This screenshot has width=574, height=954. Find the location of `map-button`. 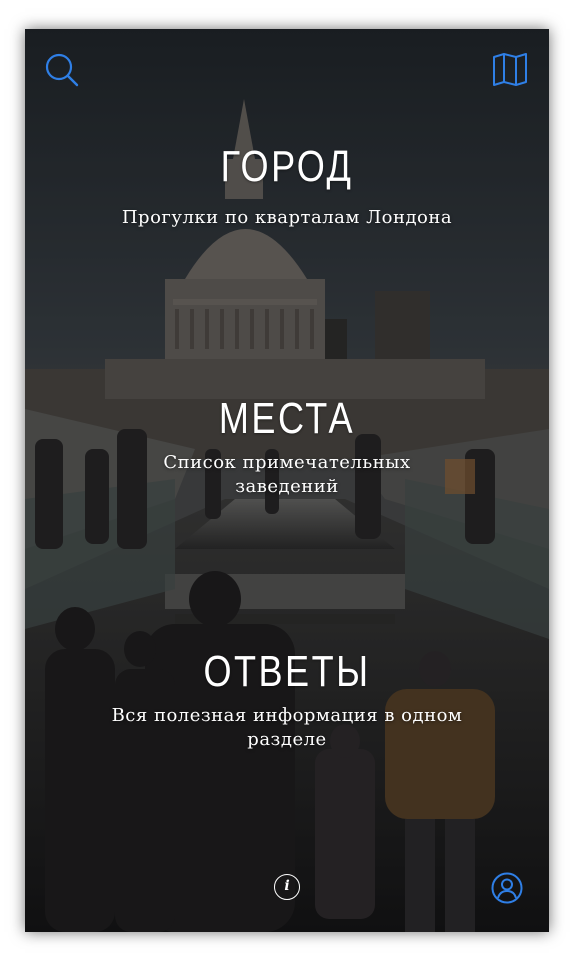

map-button is located at coordinates (510, 70).